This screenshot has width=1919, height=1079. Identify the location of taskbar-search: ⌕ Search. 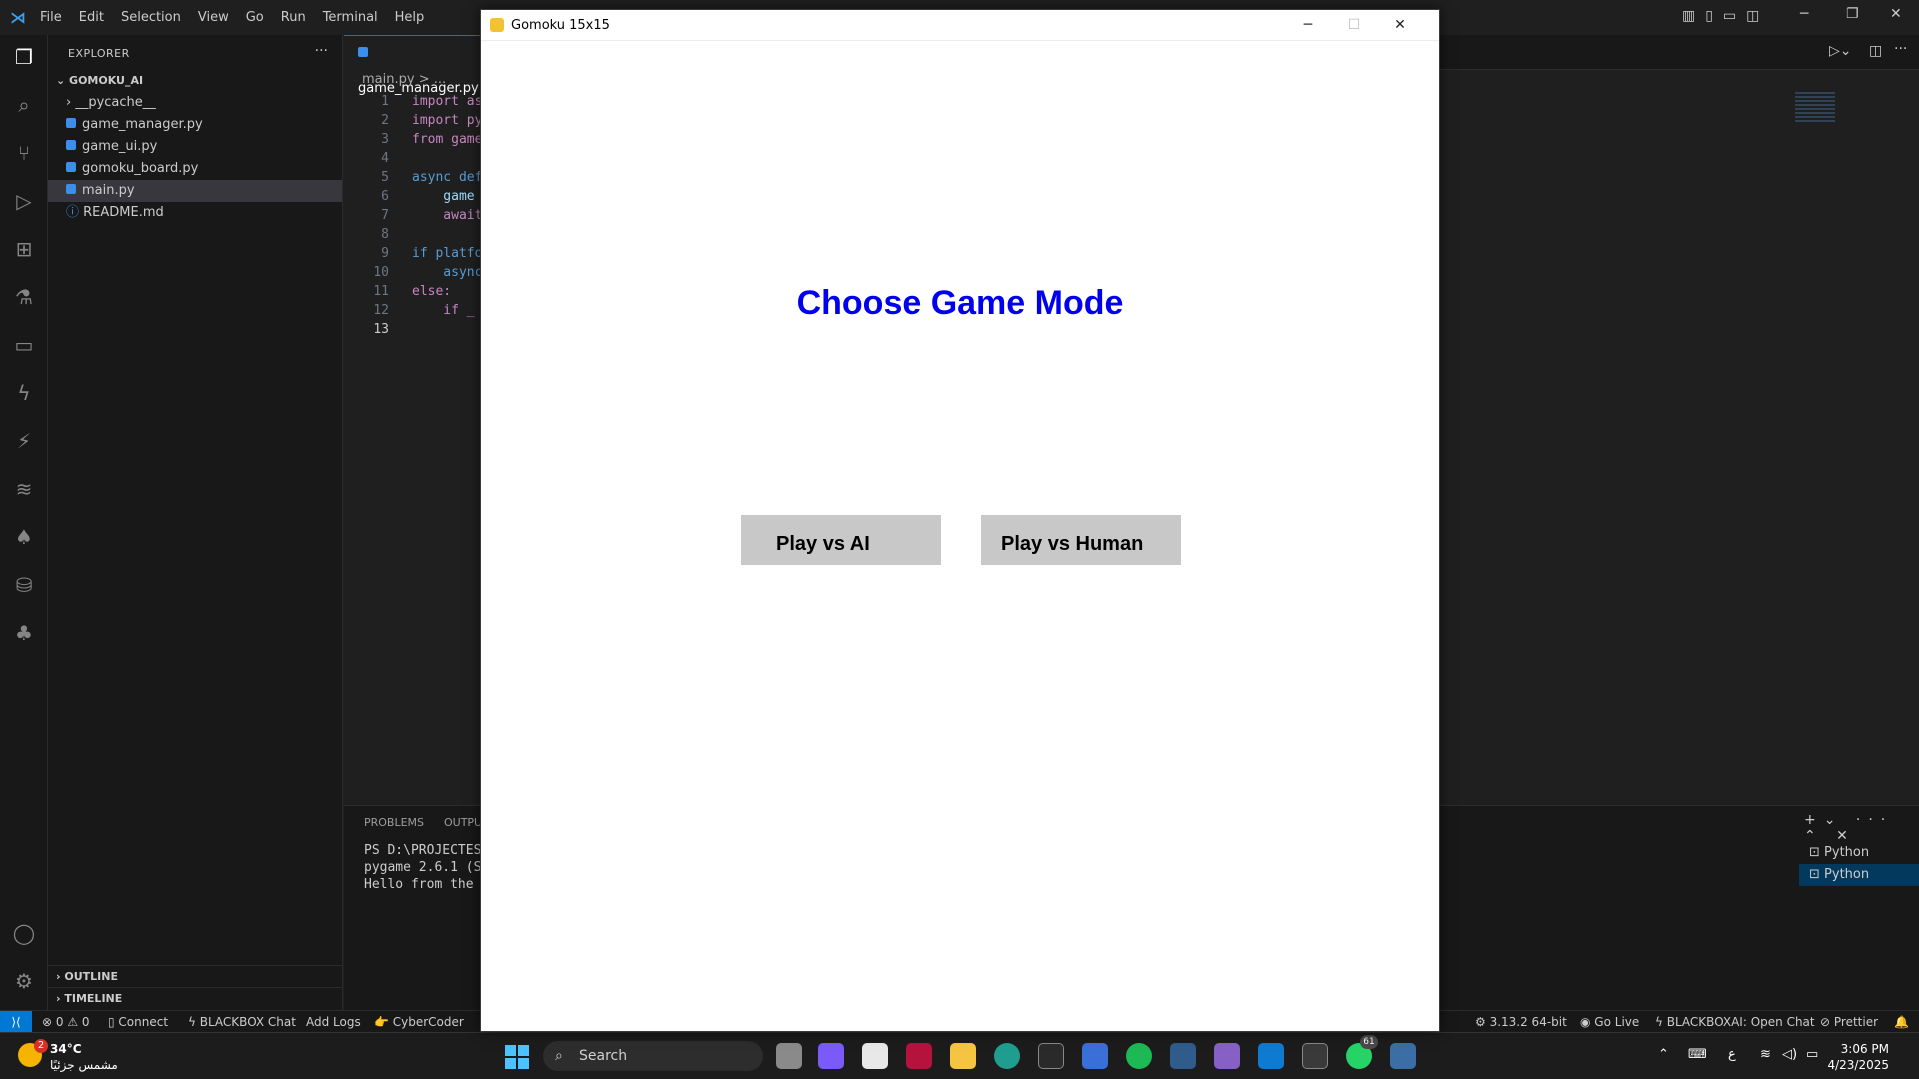
(653, 1056).